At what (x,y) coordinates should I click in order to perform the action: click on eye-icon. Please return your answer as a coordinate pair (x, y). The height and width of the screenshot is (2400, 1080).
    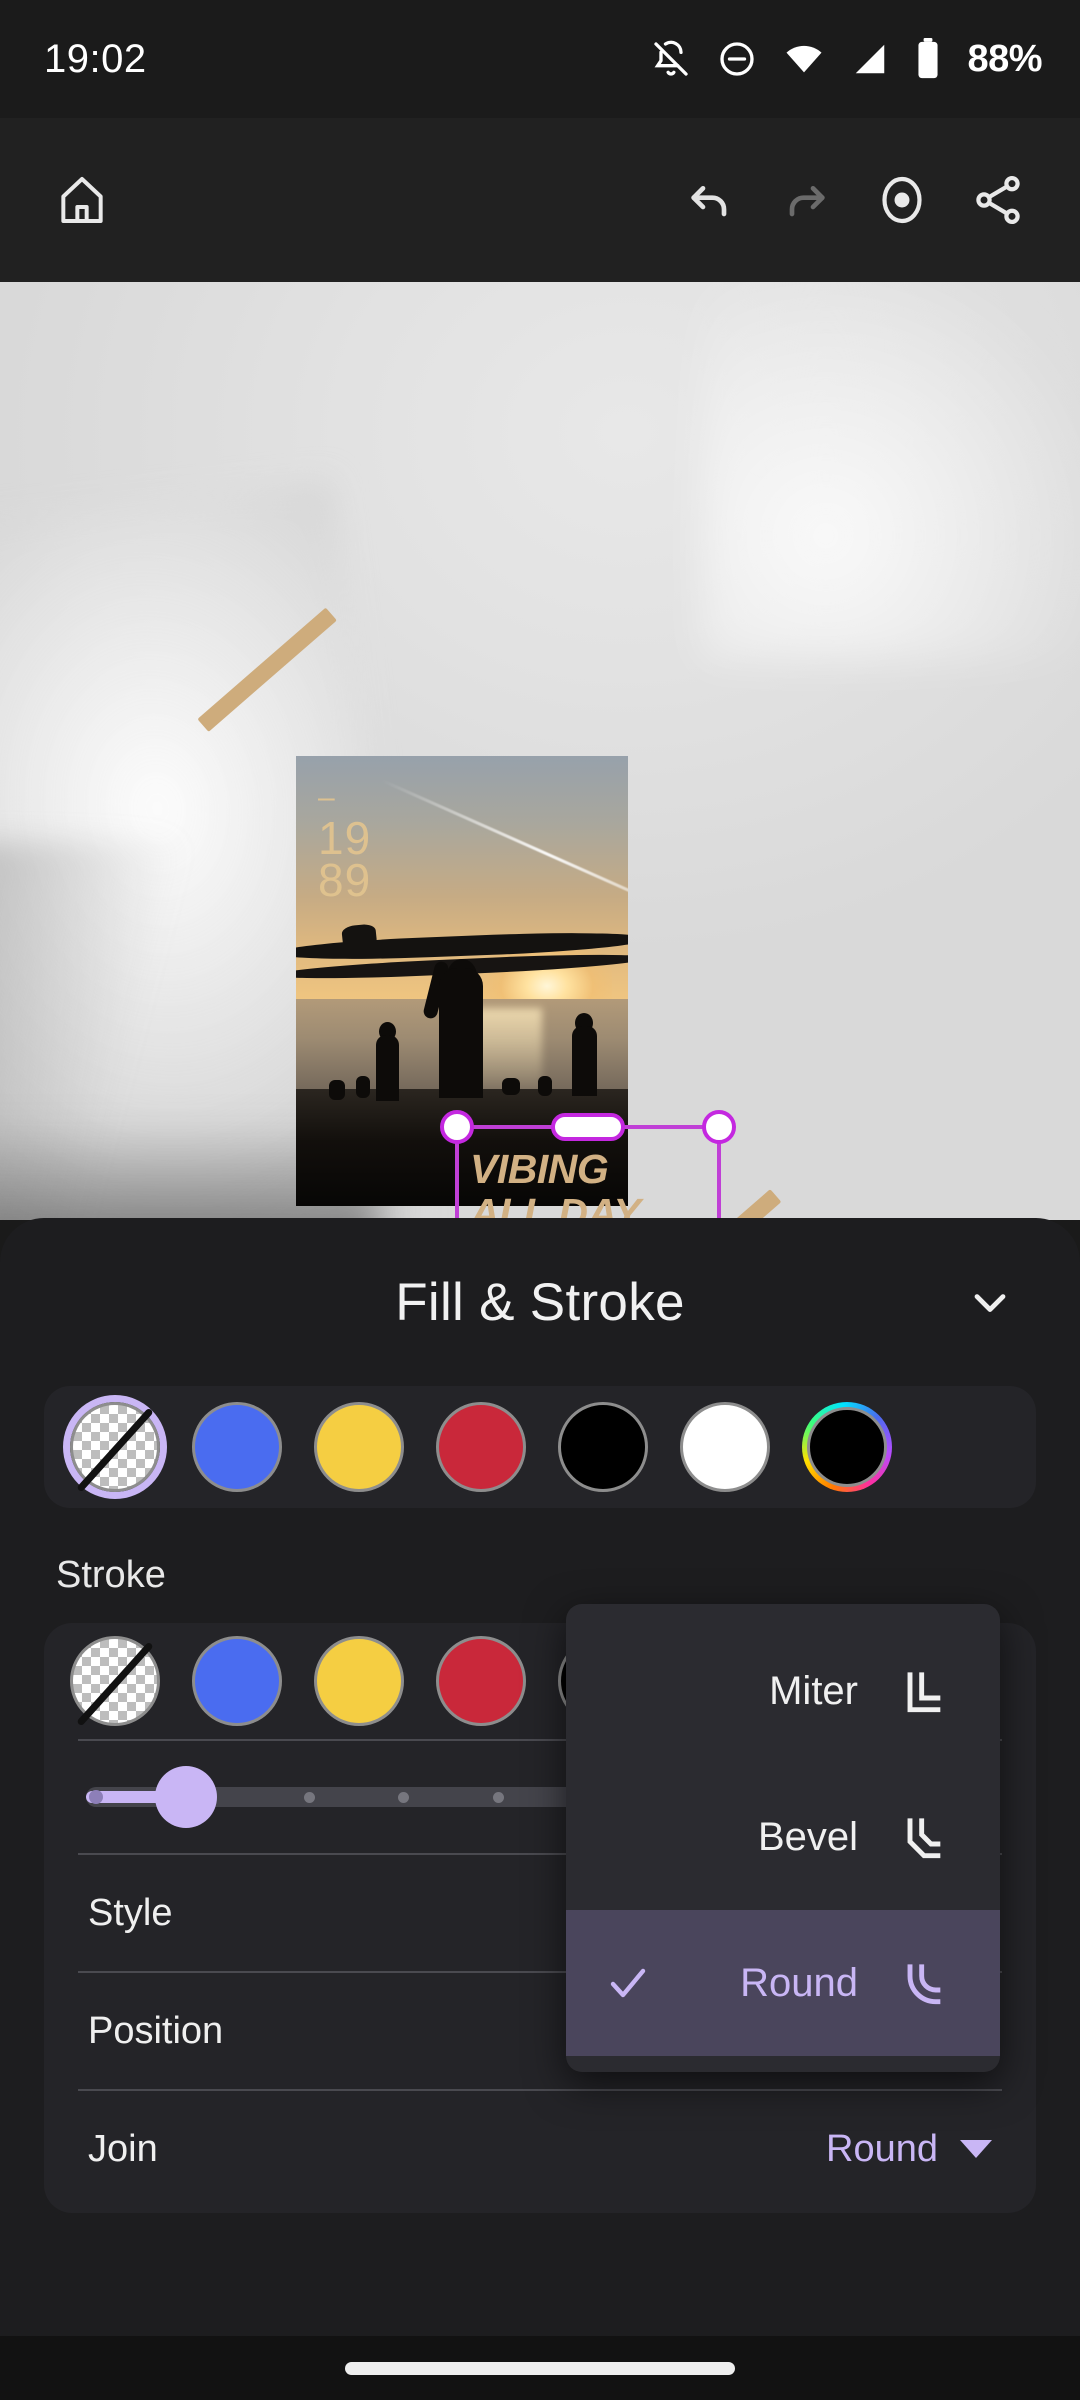
    Looking at the image, I should click on (902, 200).